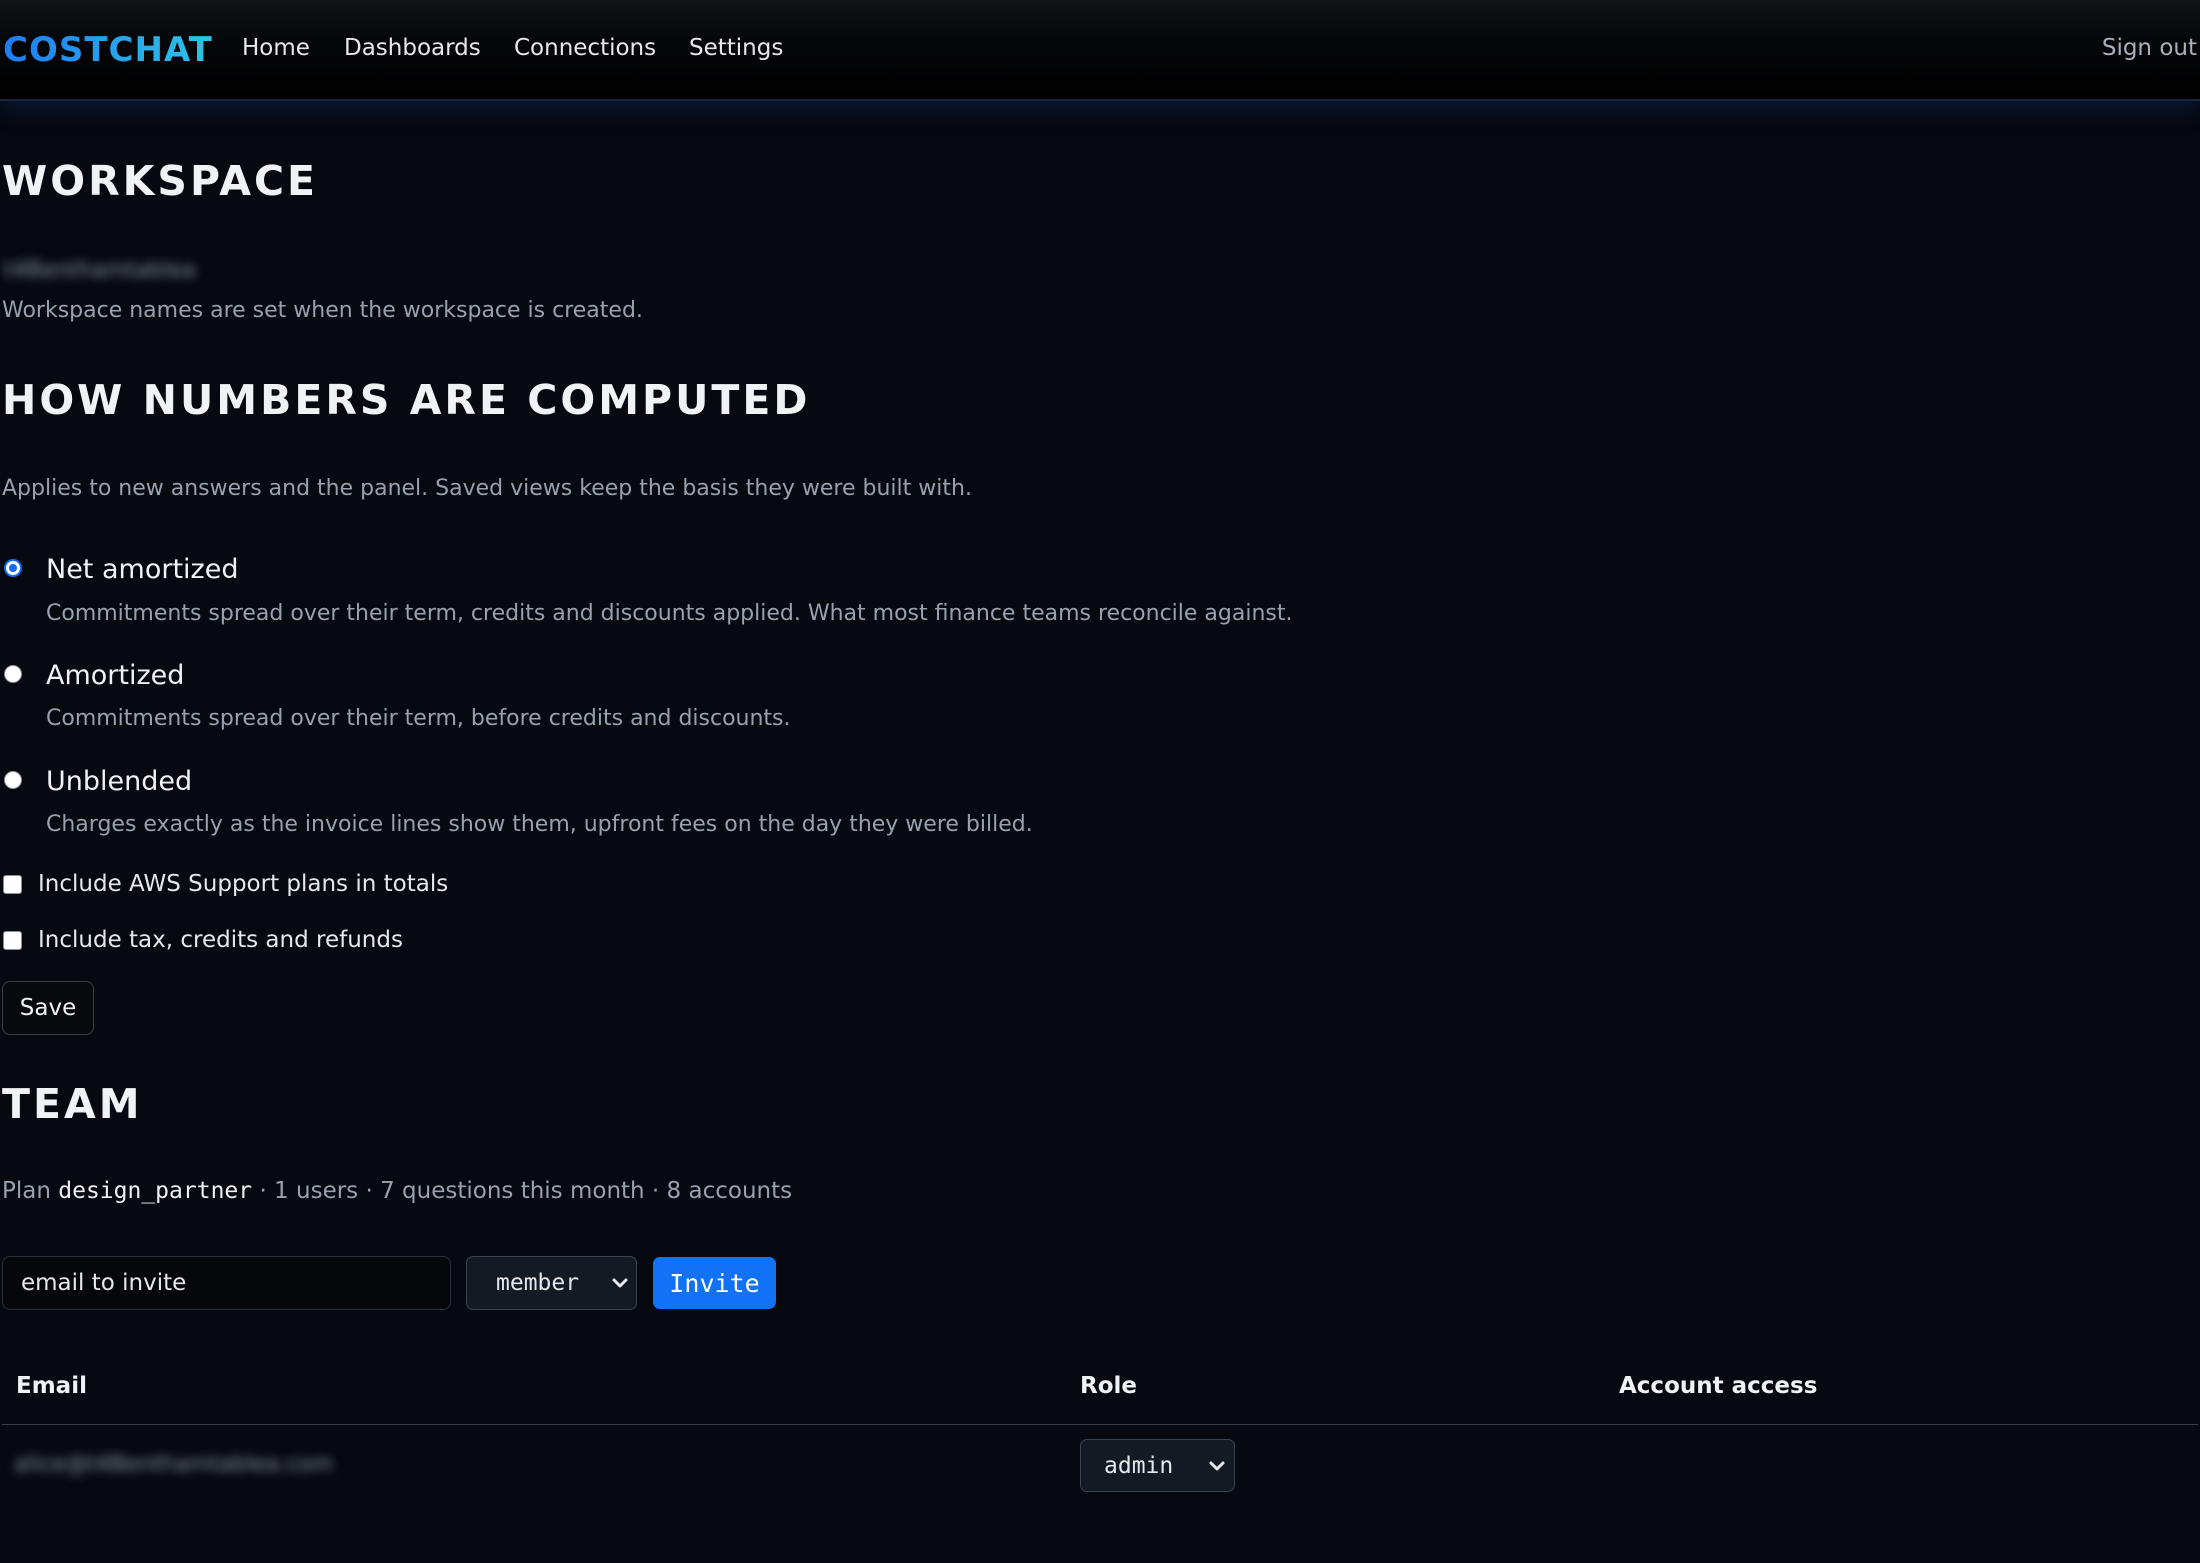 Image resolution: width=2200 pixels, height=1563 pixels. What do you see at coordinates (1718, 1386) in the screenshot?
I see `col-header-account-access: Account access` at bounding box center [1718, 1386].